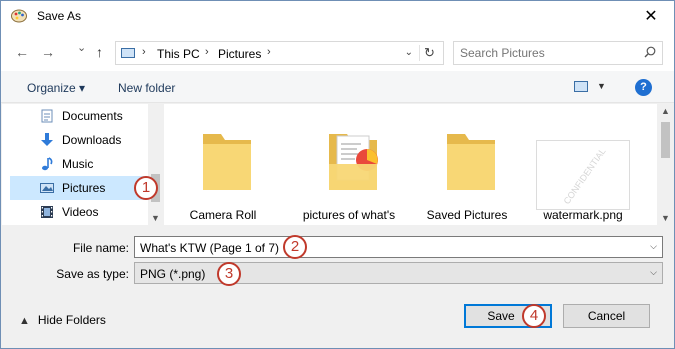  What do you see at coordinates (71, 320) in the screenshot?
I see `hide-folders-label: Hide Folders` at bounding box center [71, 320].